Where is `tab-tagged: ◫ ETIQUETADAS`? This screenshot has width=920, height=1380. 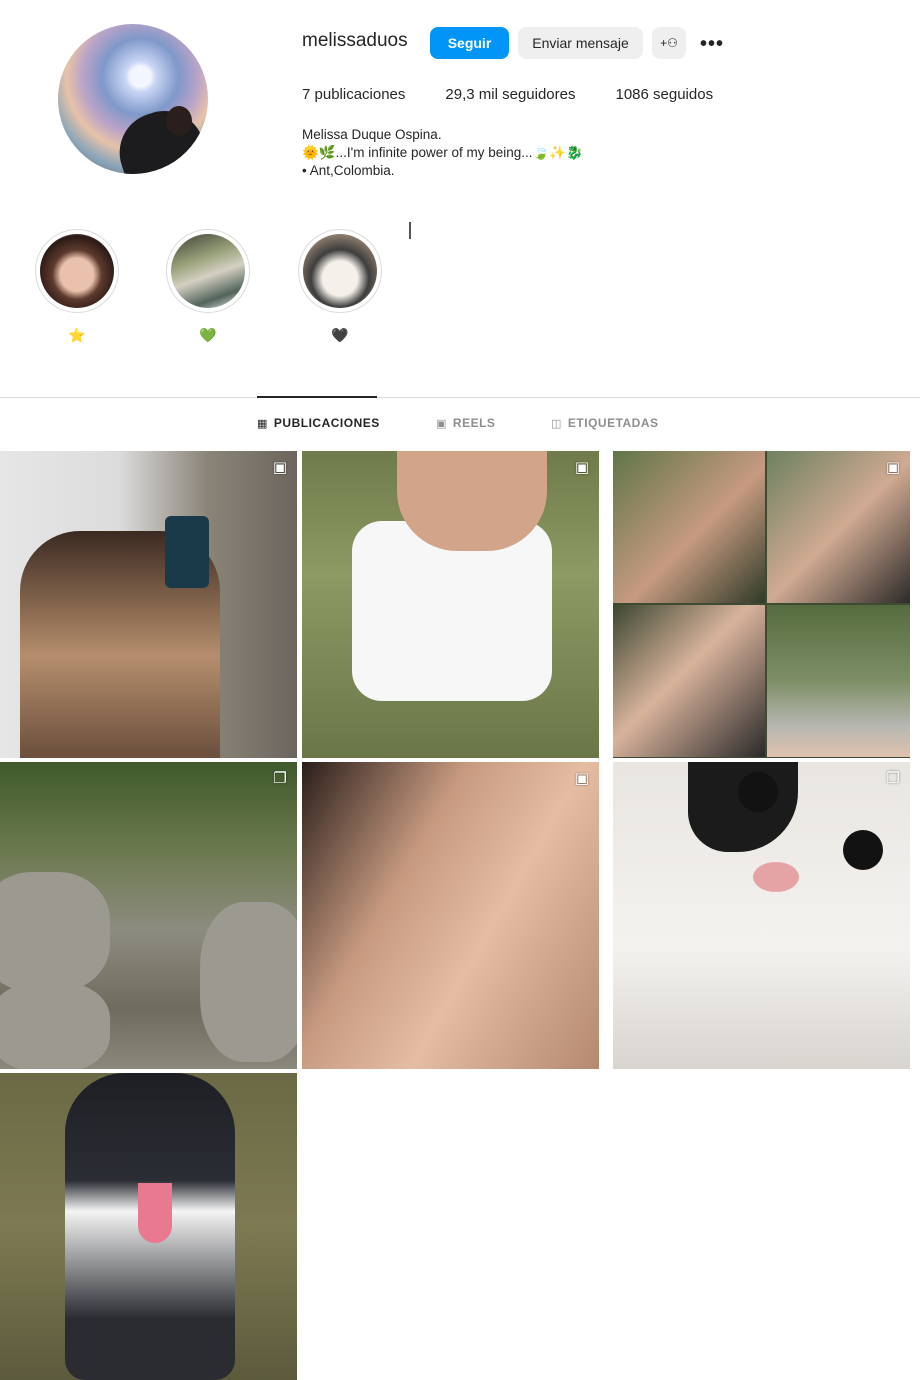 tab-tagged: ◫ ETIQUETADAS is located at coordinates (605, 423).